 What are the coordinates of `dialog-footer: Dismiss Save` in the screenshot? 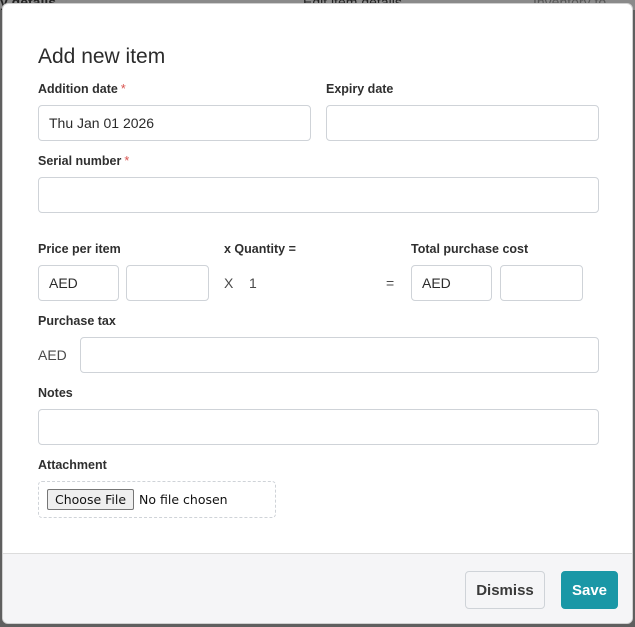 It's located at (317, 588).